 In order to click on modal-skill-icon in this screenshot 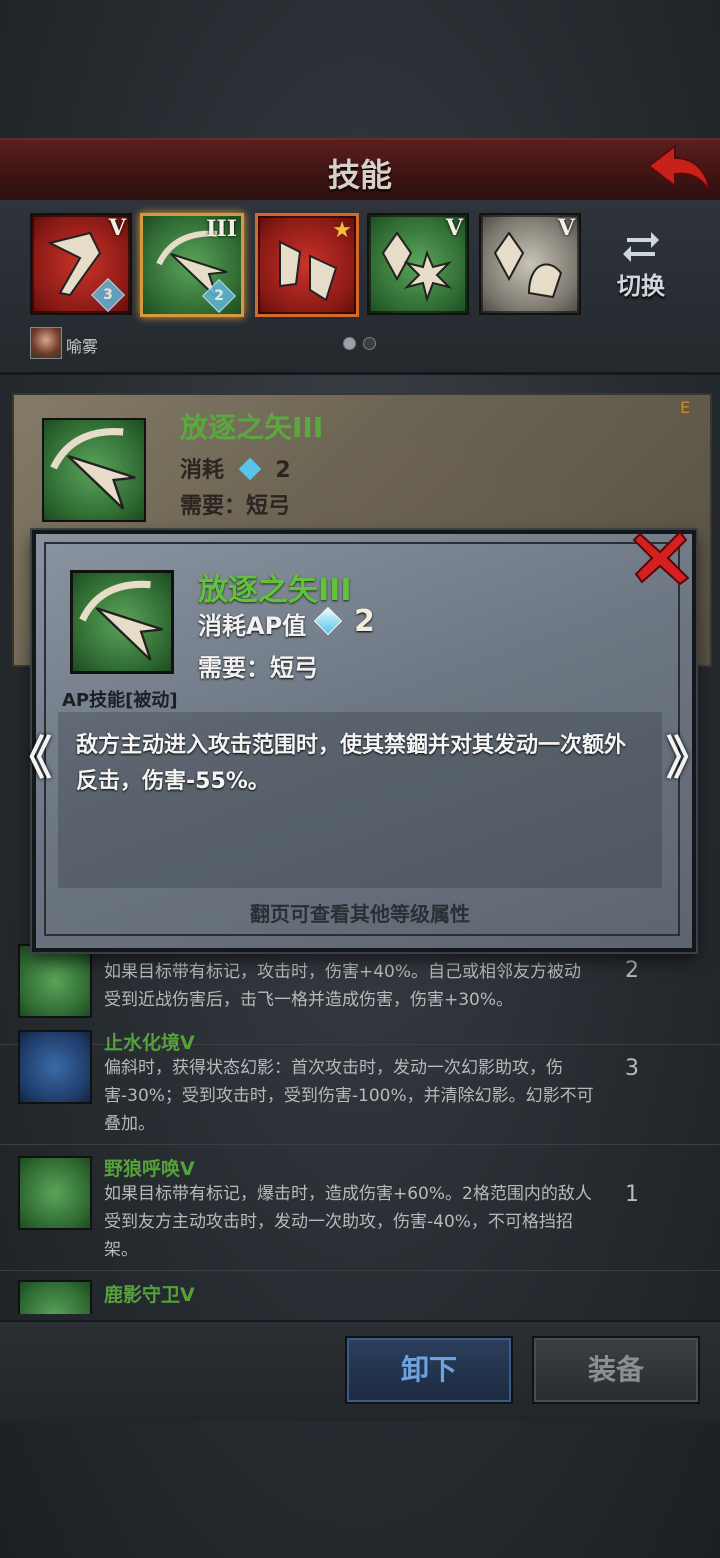, I will do `click(122, 622)`.